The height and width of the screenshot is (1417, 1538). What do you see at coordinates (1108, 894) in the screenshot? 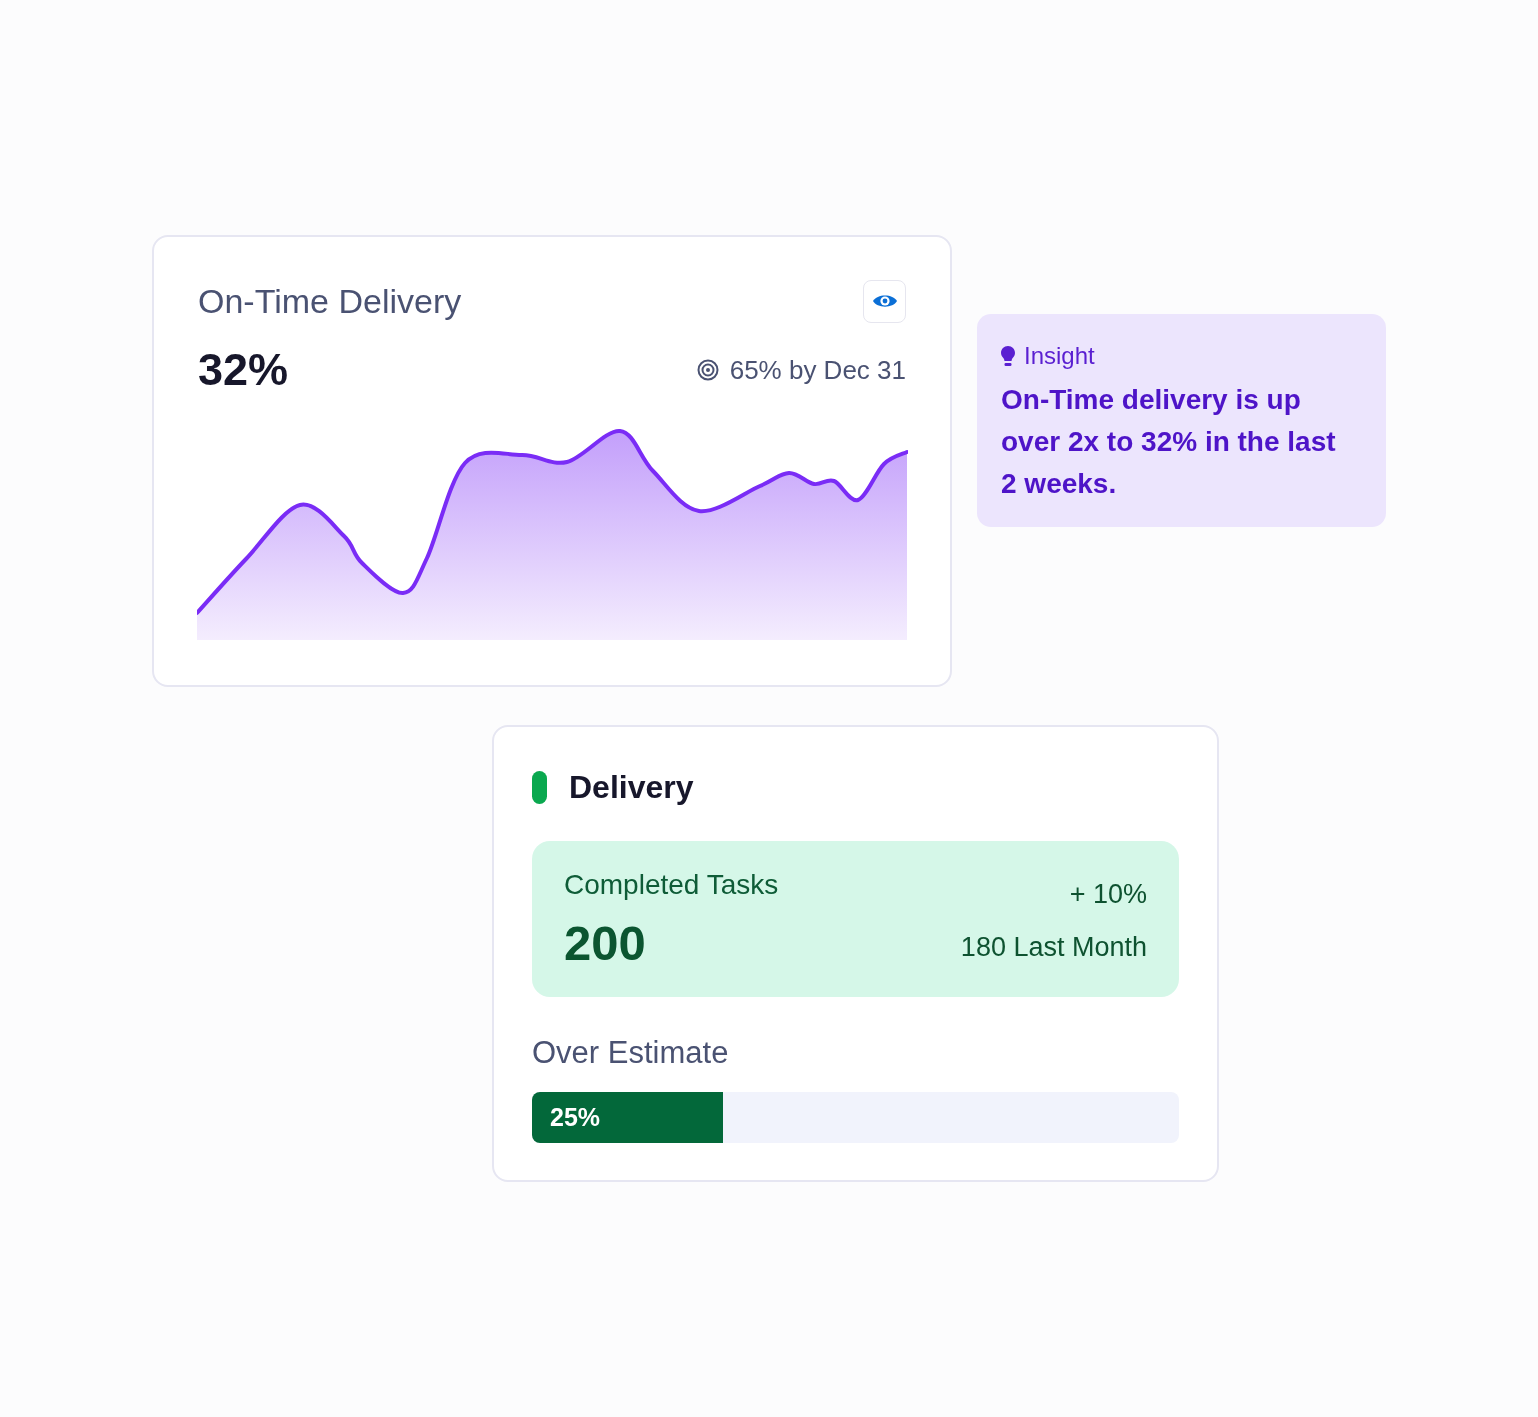
I see `change-label: + 10%` at bounding box center [1108, 894].